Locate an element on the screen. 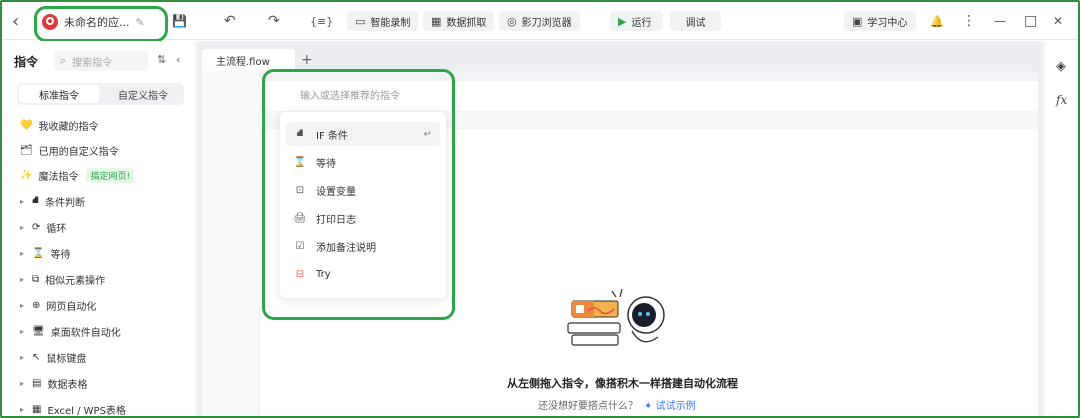 This screenshot has width=1080, height=418. suggestion-wait: ⌛ 等待 is located at coordinates (363, 162).